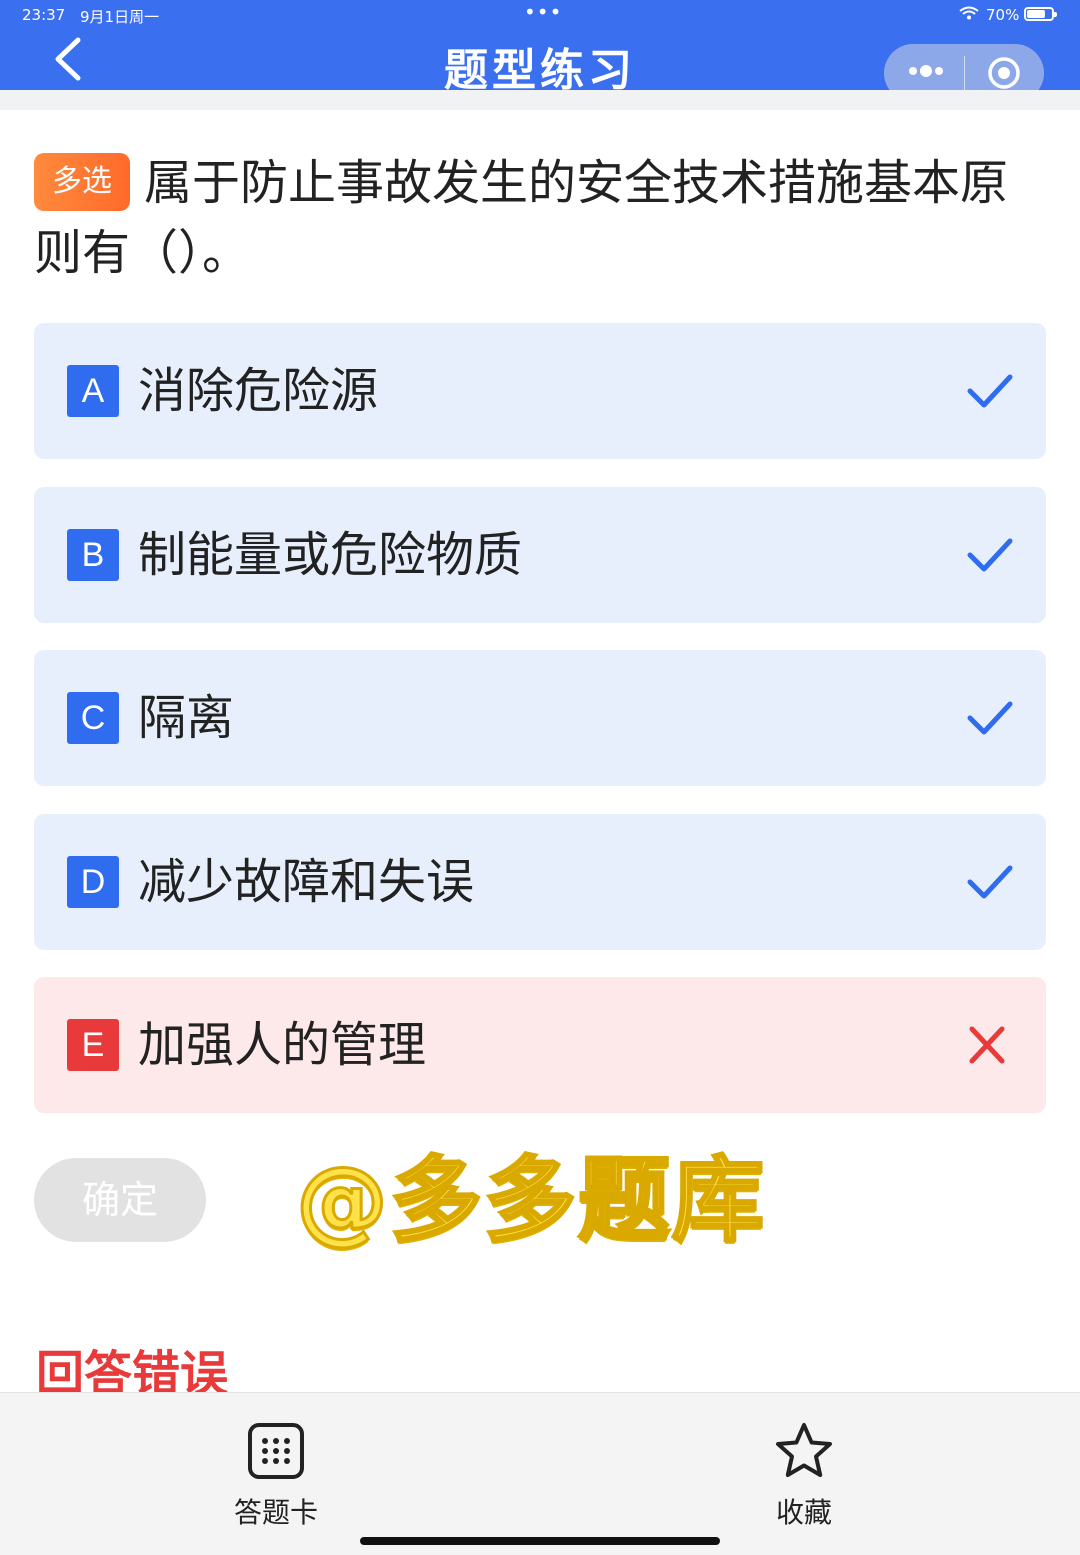  I want to click on option-text: 减少故障和失误, so click(306, 882).